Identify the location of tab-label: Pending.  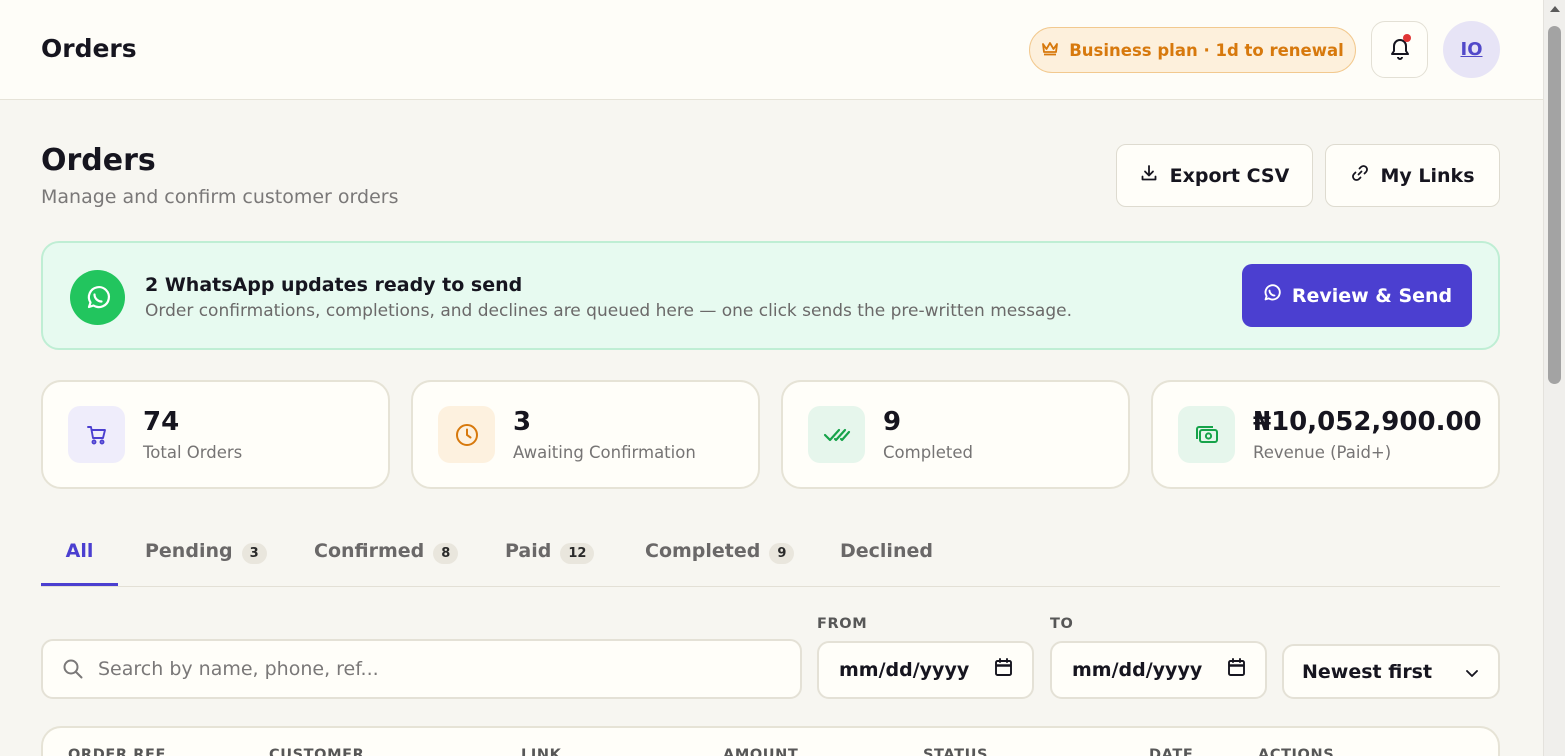
(189, 551).